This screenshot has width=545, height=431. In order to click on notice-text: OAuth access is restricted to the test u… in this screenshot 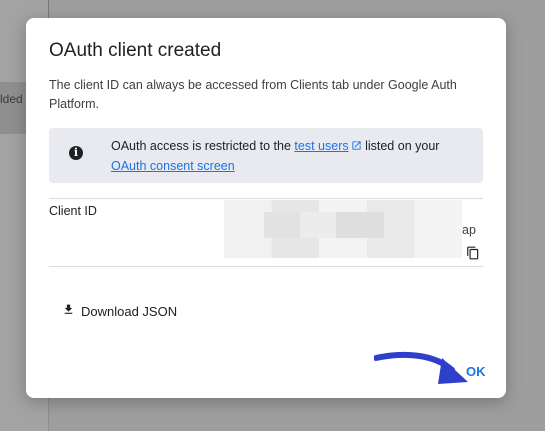, I will do `click(291, 156)`.